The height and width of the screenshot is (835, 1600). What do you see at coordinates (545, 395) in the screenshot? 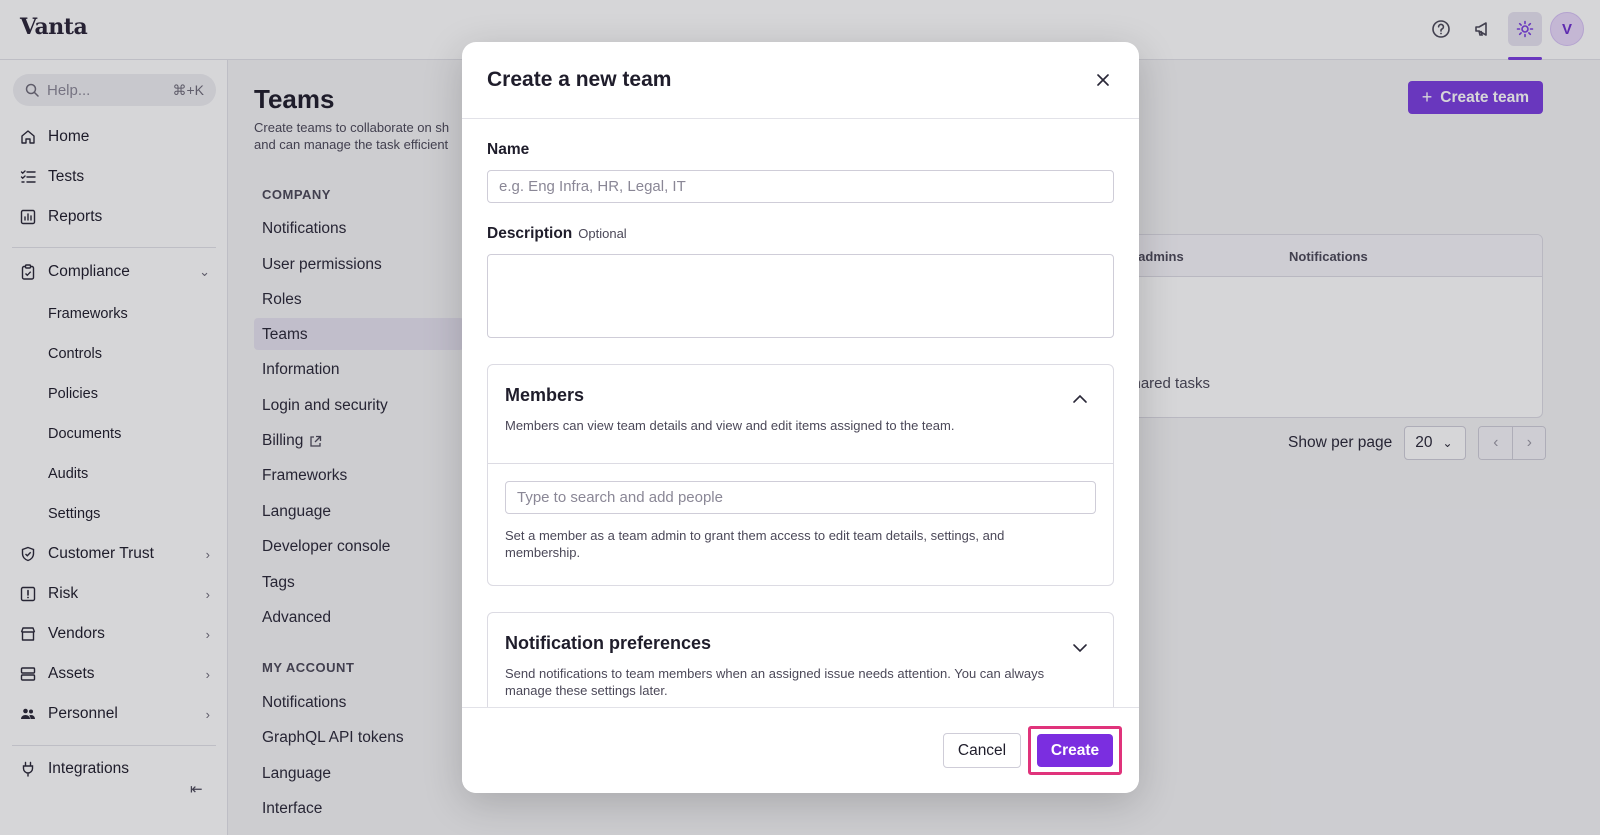
I see `members-title: Members` at bounding box center [545, 395].